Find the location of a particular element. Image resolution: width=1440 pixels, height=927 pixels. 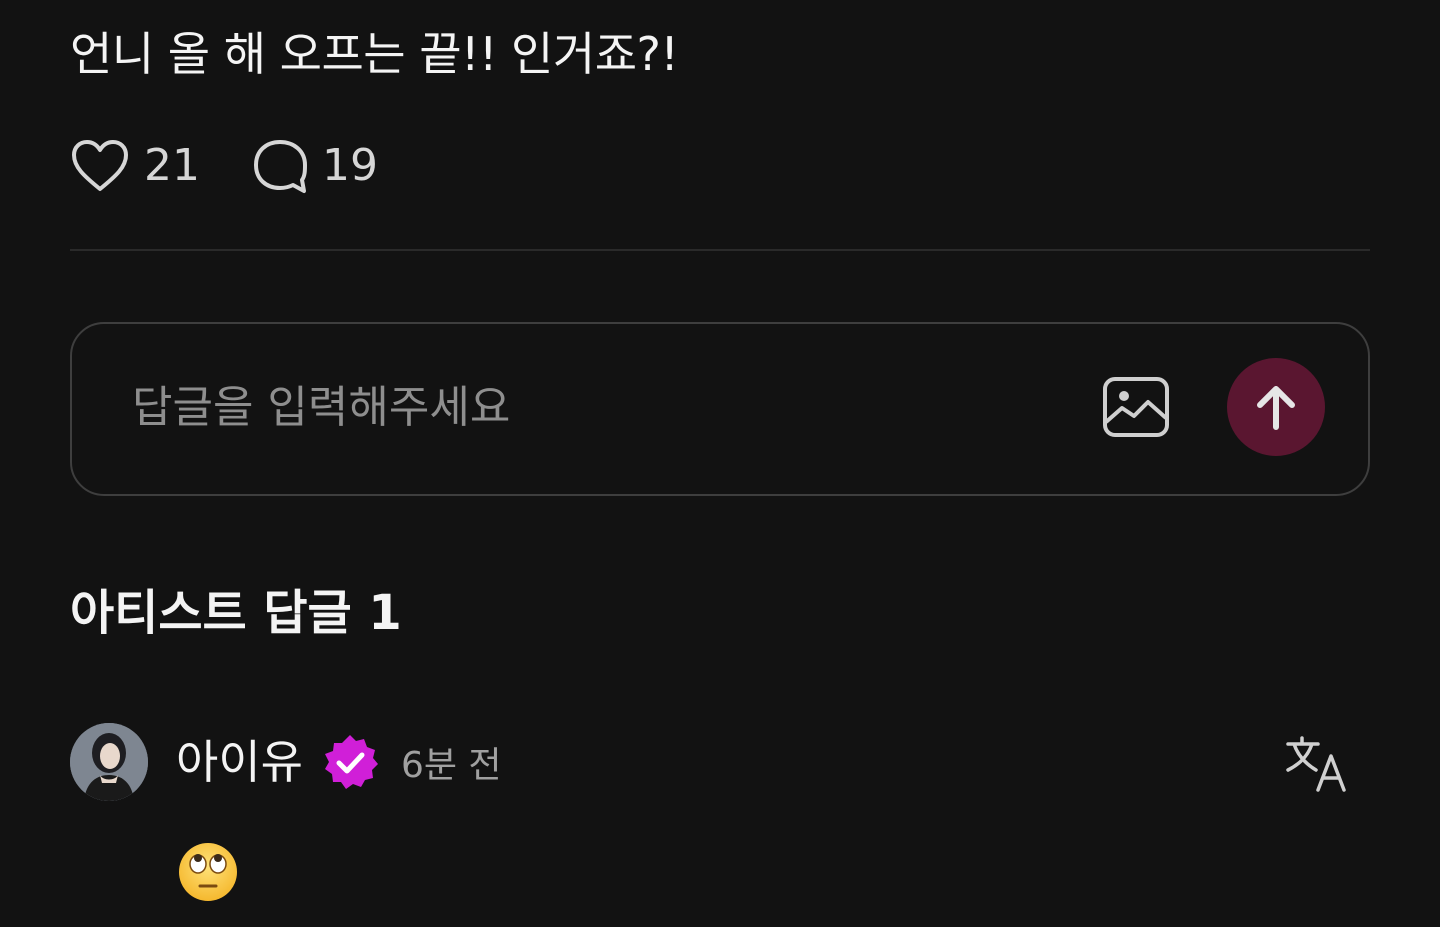

comment-count: 19 is located at coordinates (350, 165).